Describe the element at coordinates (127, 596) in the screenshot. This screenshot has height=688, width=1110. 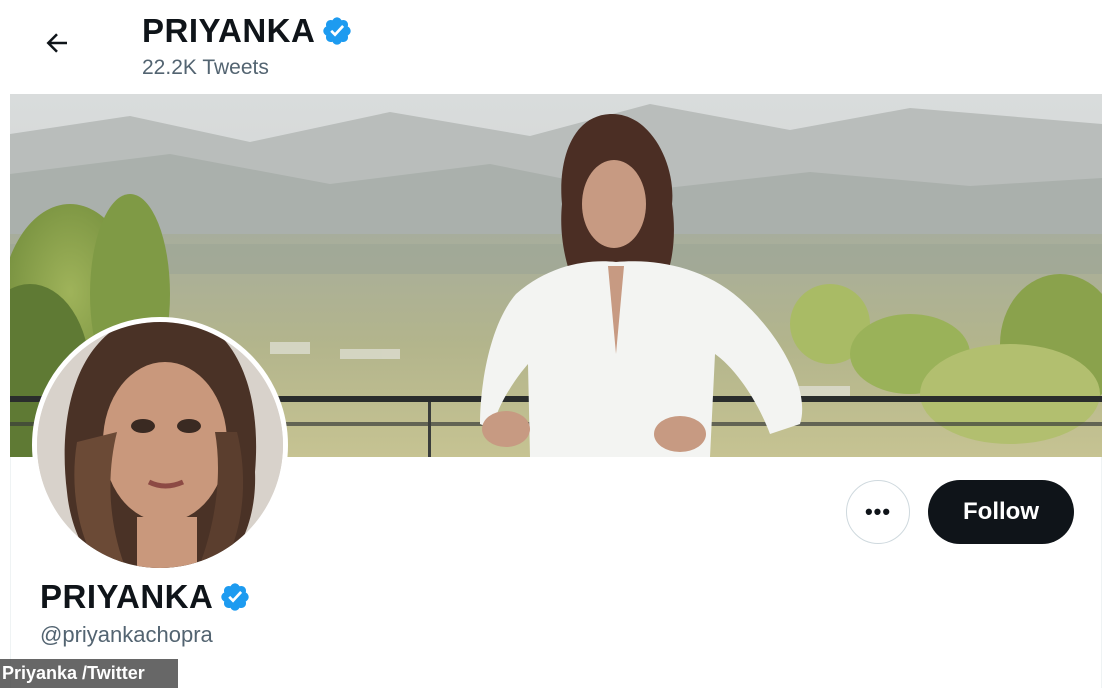
I see `profile-display-name: PRIYANKA` at that location.